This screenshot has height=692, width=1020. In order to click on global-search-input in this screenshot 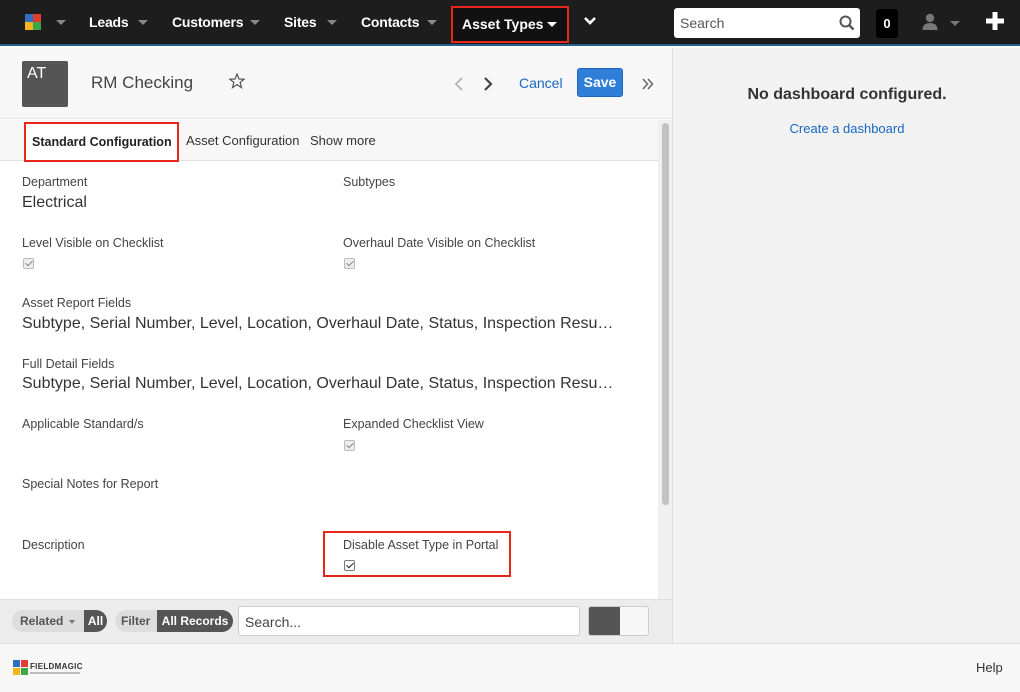, I will do `click(755, 23)`.